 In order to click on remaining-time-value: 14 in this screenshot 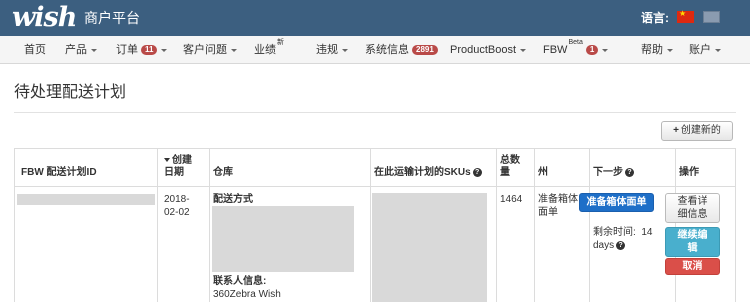, I will do `click(647, 232)`.